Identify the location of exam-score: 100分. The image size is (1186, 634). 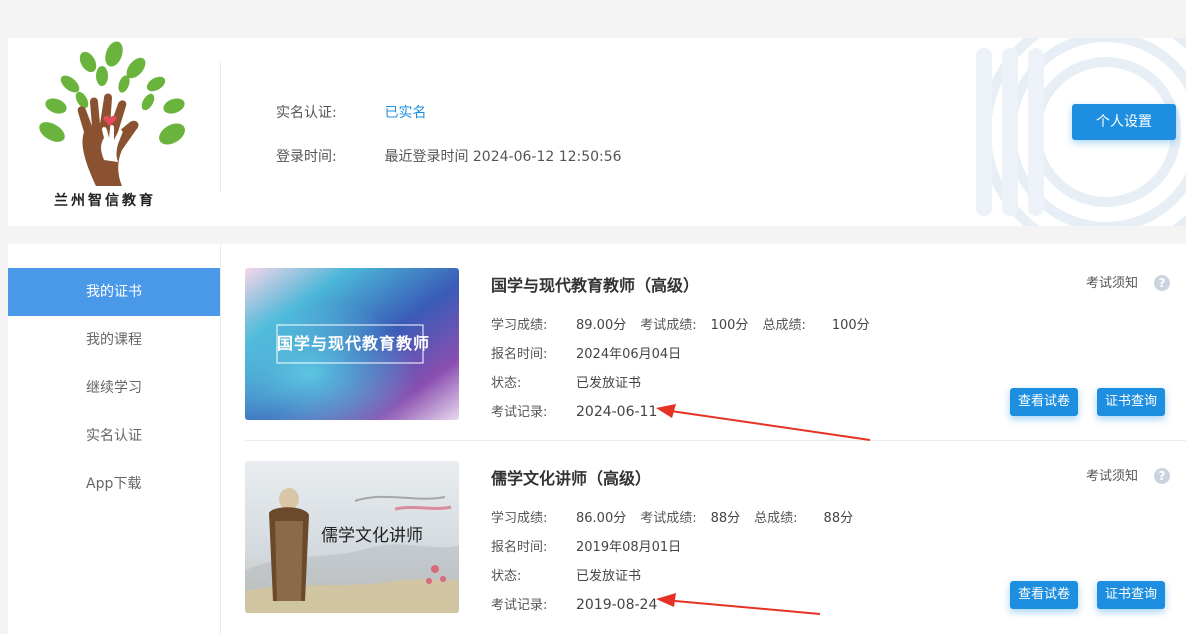
(729, 325).